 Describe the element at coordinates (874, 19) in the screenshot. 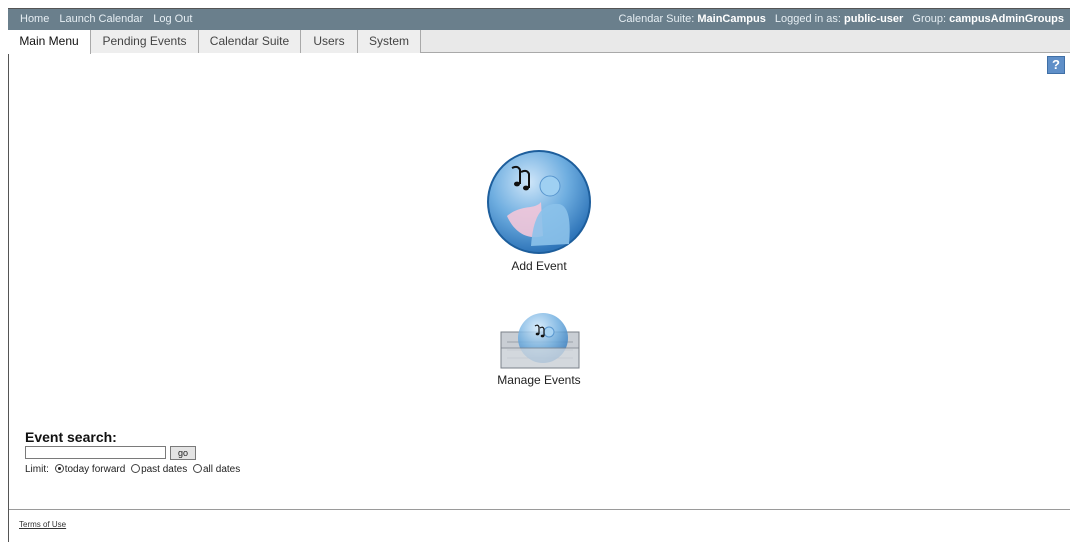

I see `user-value: public-user` at that location.